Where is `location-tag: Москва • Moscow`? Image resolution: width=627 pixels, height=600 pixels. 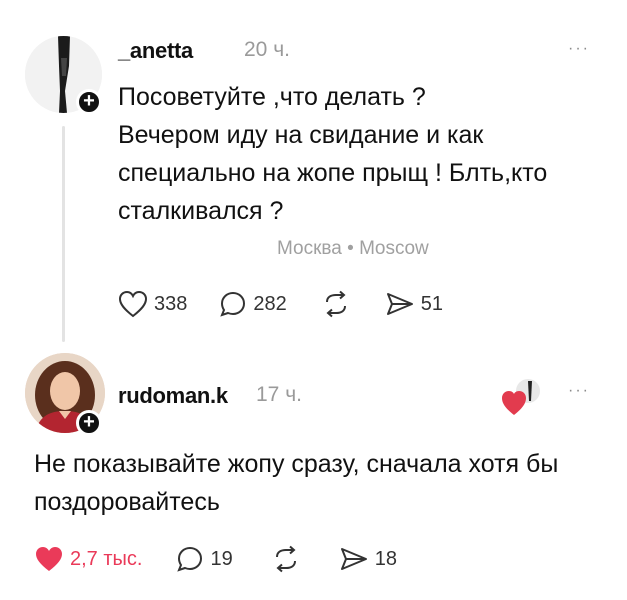
location-tag: Москва • Moscow is located at coordinates (353, 249).